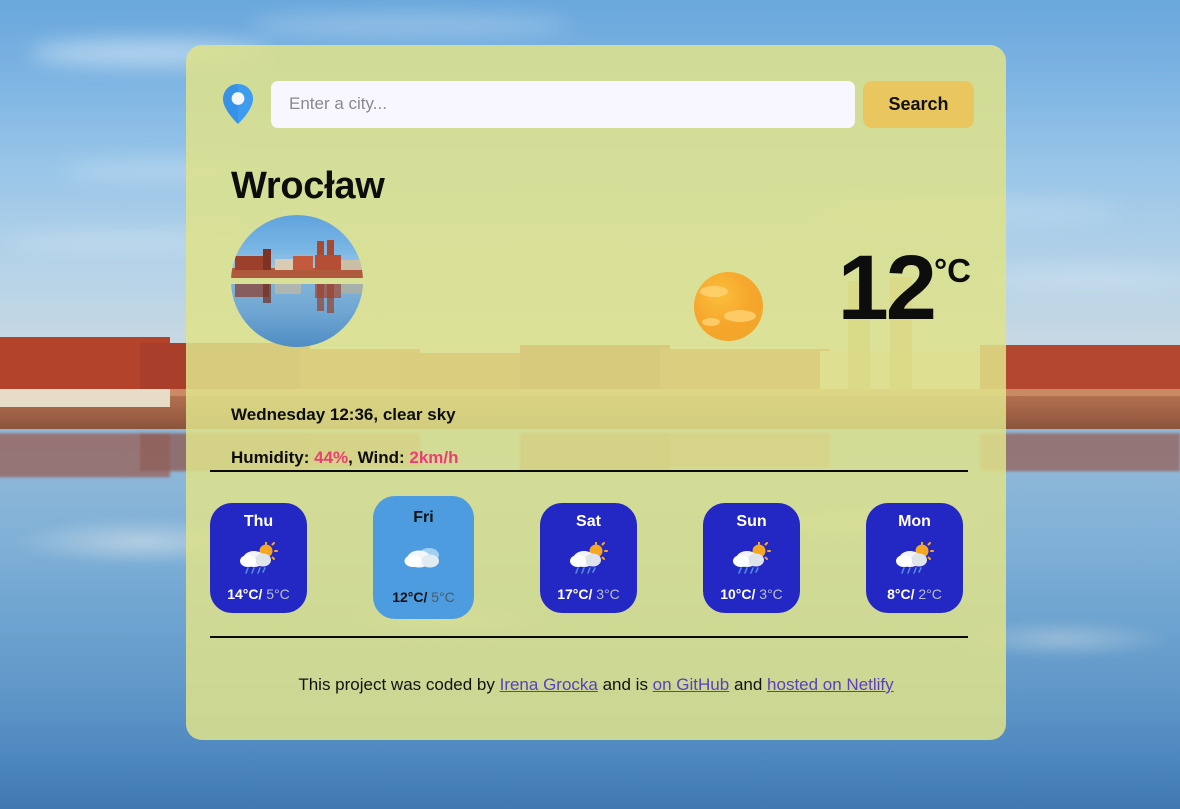  I want to click on search-form: Search, so click(597, 104).